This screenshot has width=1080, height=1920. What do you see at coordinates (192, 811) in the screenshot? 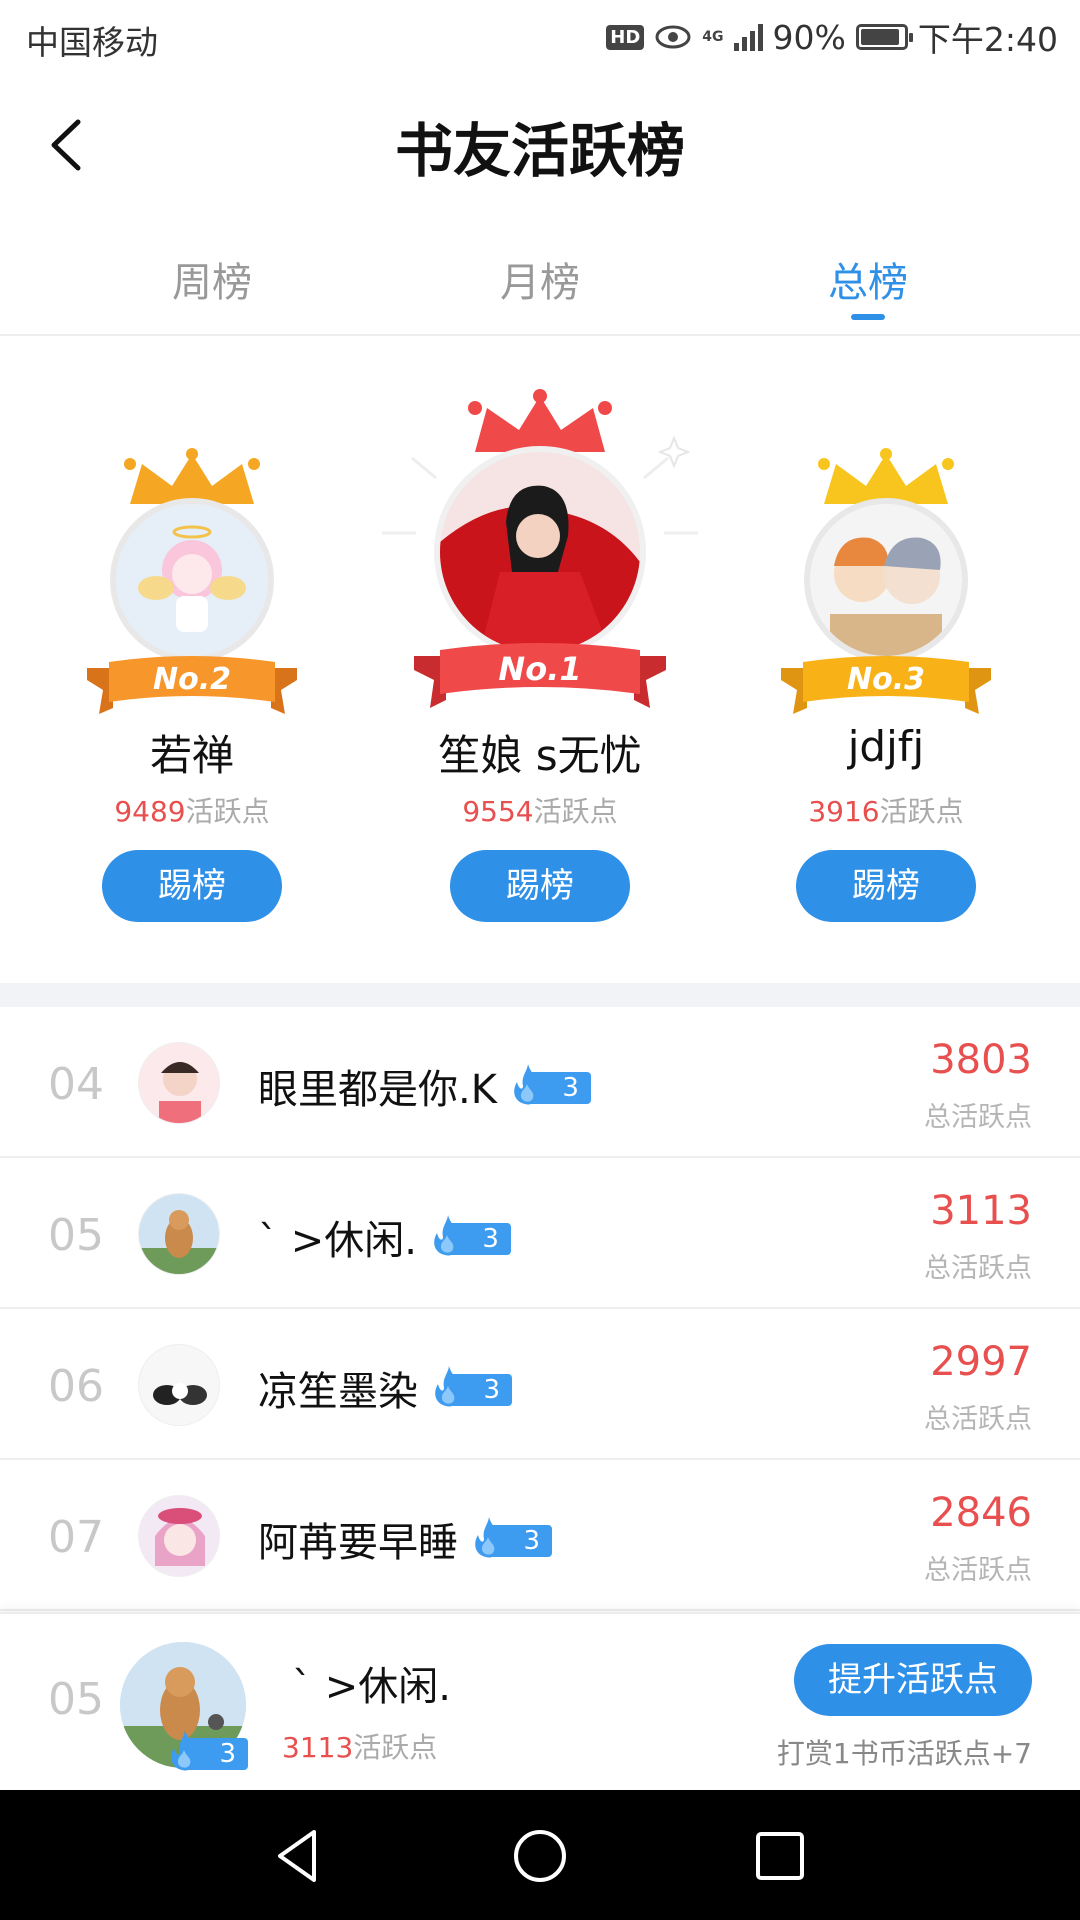
I see `podium-points: 9489活跃点` at bounding box center [192, 811].